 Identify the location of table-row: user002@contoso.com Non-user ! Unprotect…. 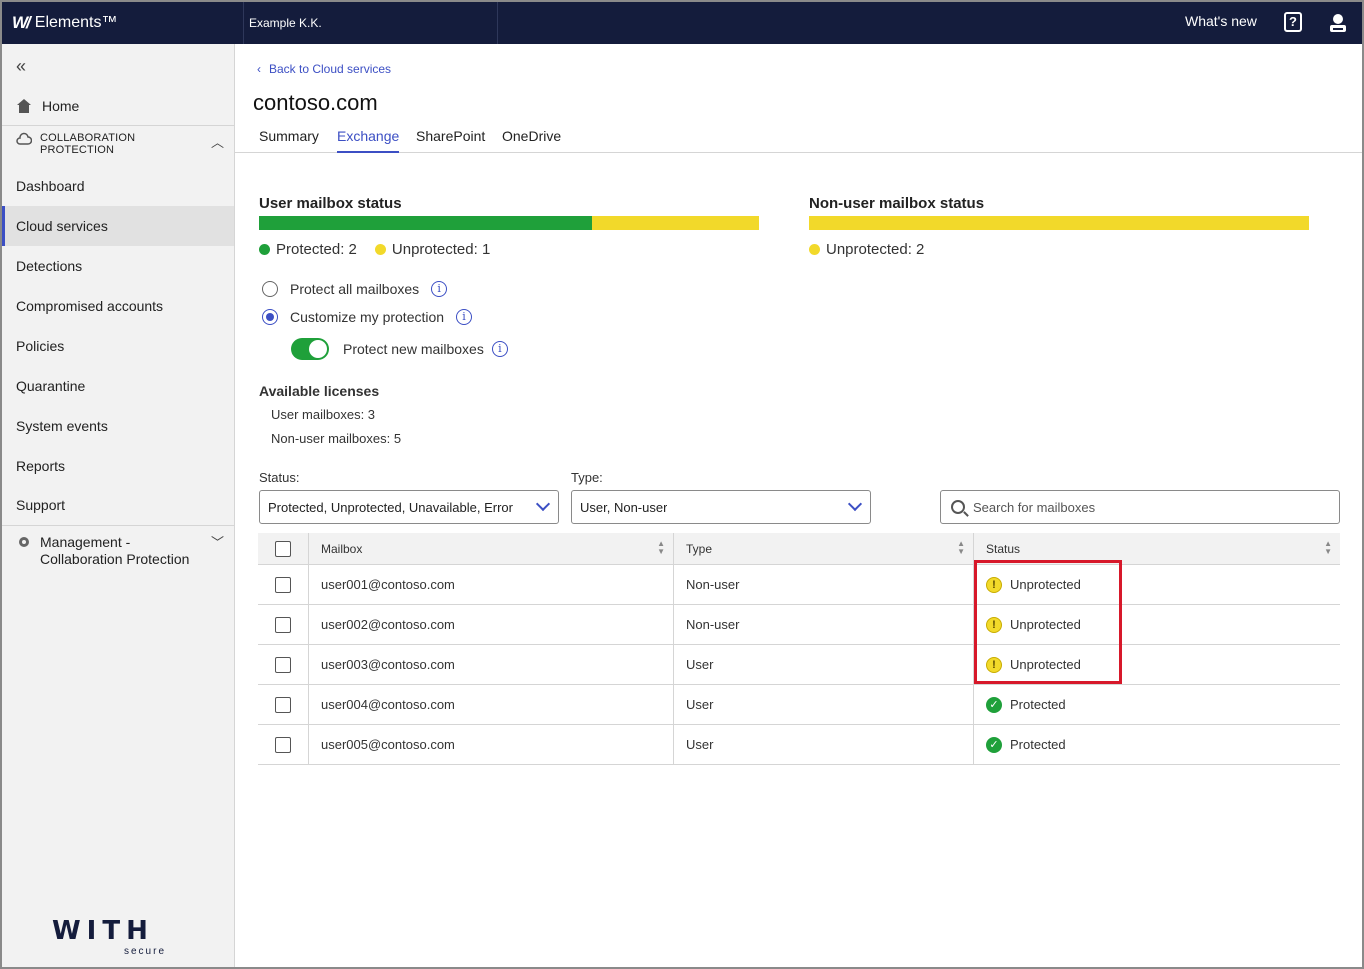
(799, 625).